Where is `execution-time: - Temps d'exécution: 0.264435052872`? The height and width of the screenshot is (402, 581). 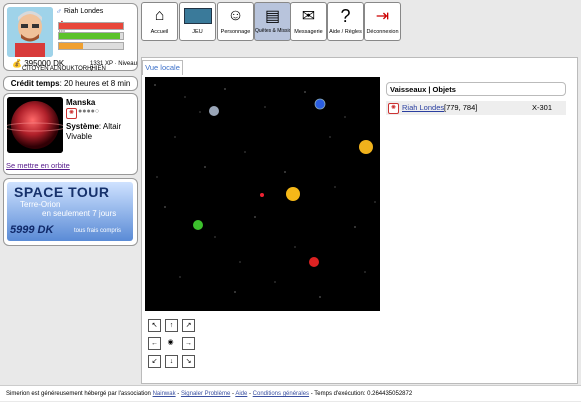
execution-time: - Temps d'exécution: 0.264435052872 is located at coordinates (361, 394).